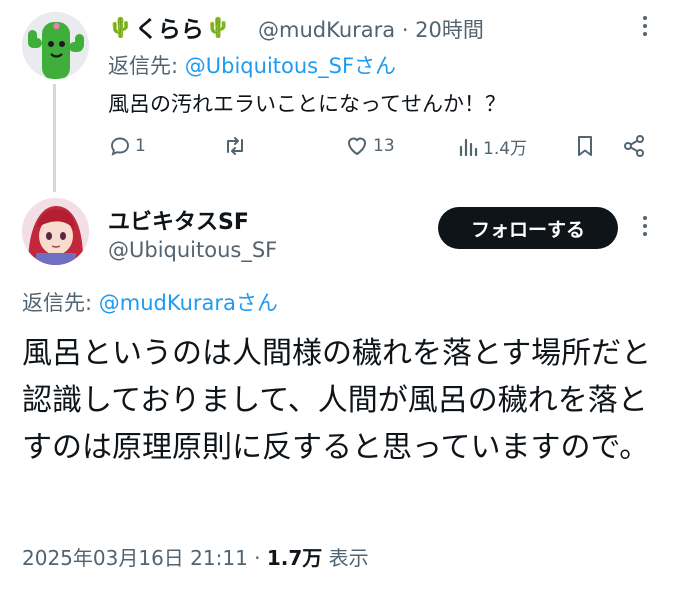 This screenshot has height=589, width=680. What do you see at coordinates (345, 558) in the screenshot?
I see `tweet-views-label: 表示` at bounding box center [345, 558].